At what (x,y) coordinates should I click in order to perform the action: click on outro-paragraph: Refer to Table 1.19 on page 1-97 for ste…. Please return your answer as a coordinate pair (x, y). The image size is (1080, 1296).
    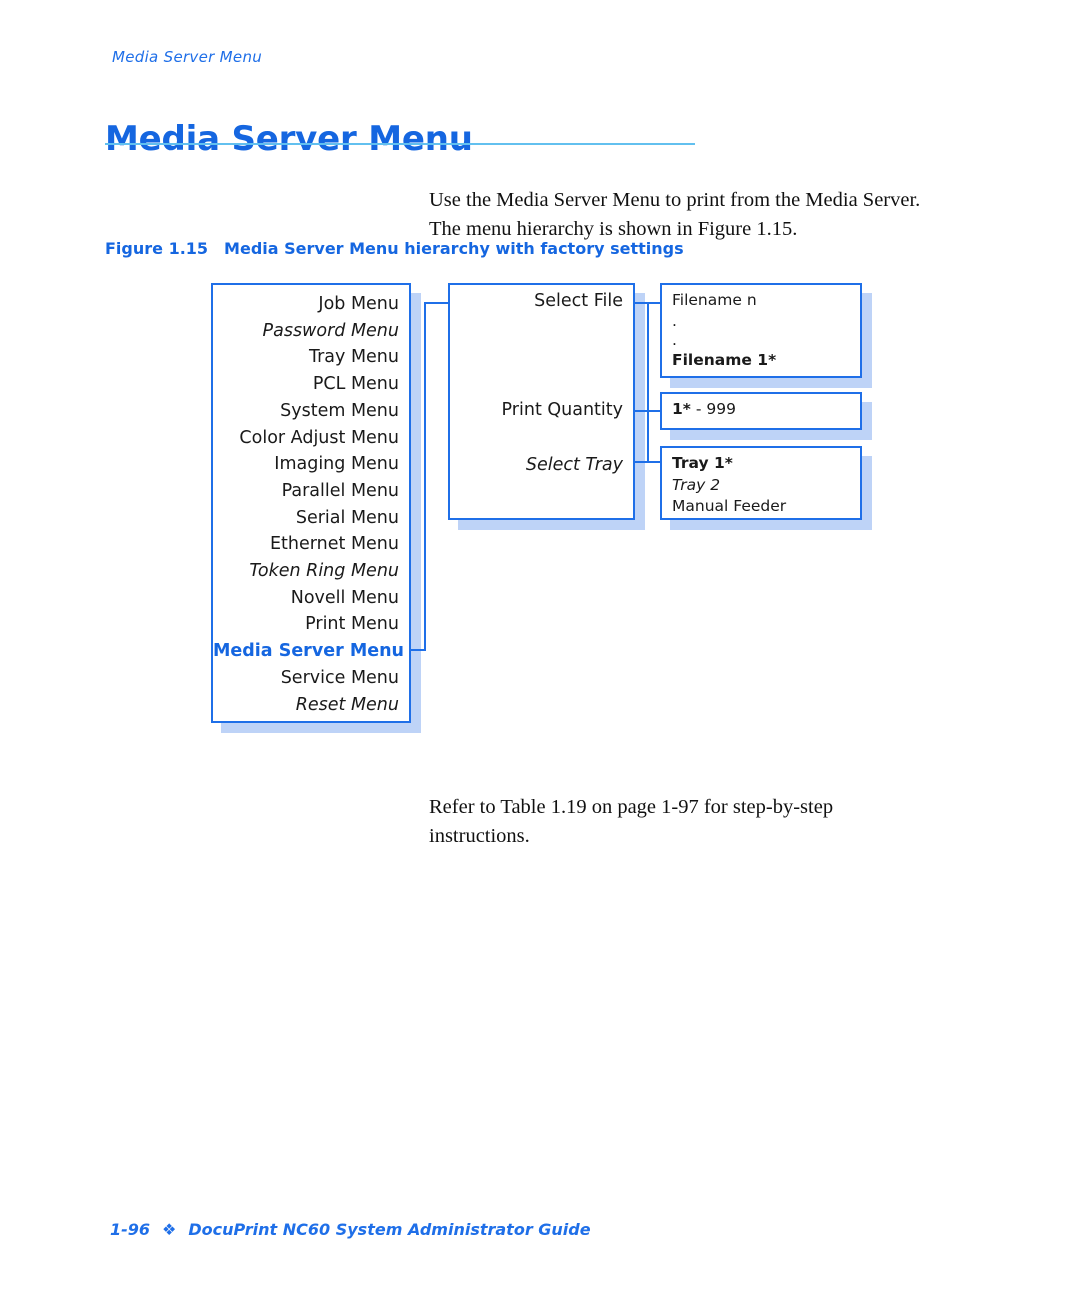
    Looking at the image, I should click on (631, 821).